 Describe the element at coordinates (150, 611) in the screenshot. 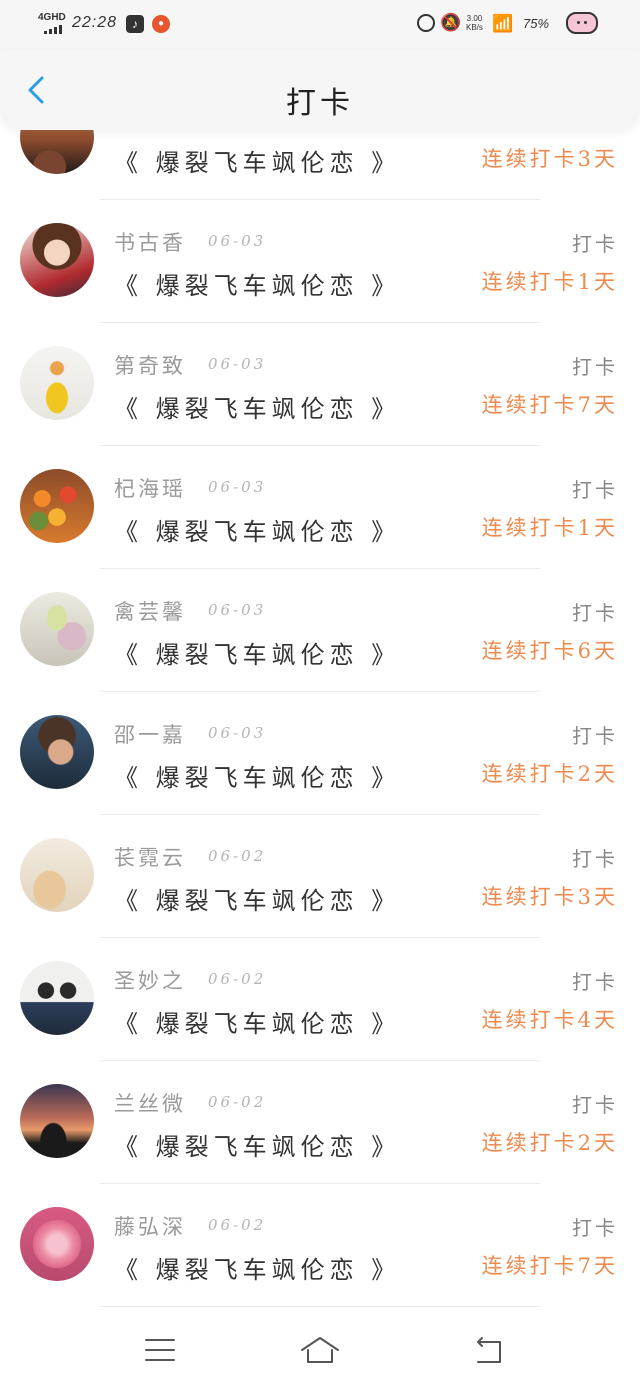

I see `user-name: 禽芸馨` at that location.